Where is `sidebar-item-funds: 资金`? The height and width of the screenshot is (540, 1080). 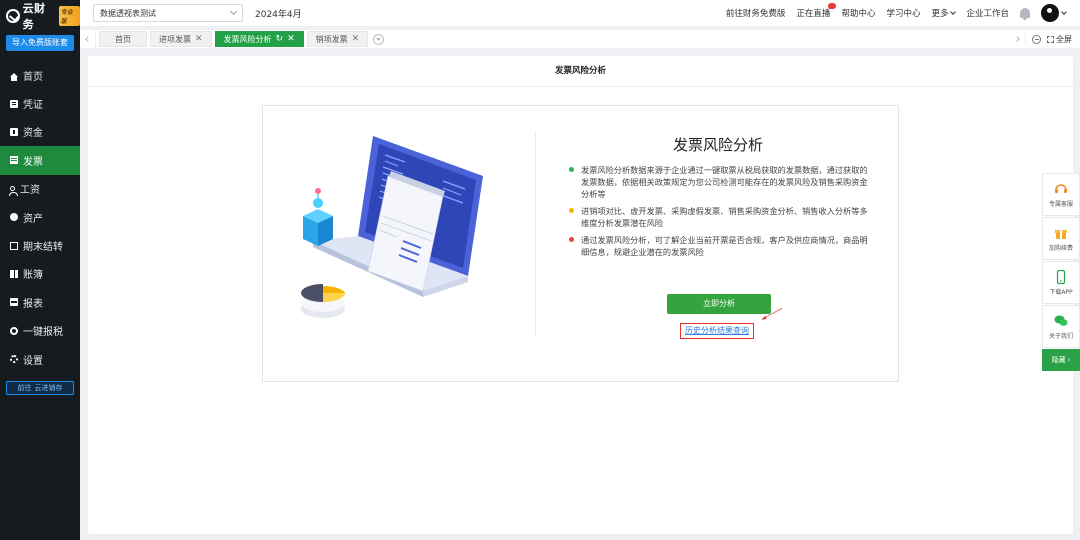
sidebar-item-funds: 资金 is located at coordinates (40, 132).